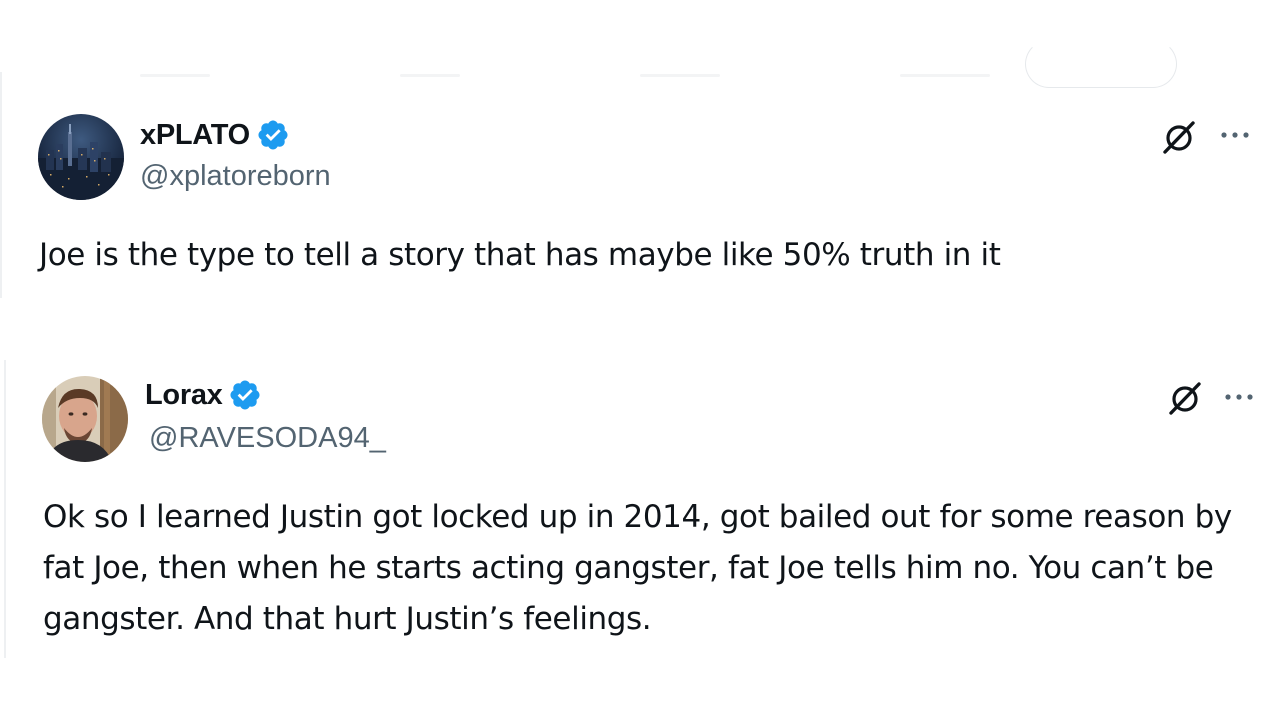  I want to click on user-handle: @xplatoreborn, so click(235, 176).